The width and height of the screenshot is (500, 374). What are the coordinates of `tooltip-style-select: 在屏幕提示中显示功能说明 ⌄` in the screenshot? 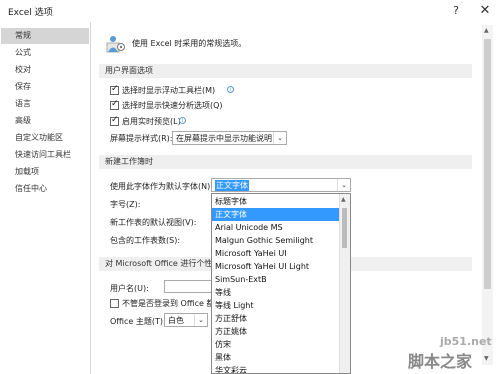 It's located at (229, 138).